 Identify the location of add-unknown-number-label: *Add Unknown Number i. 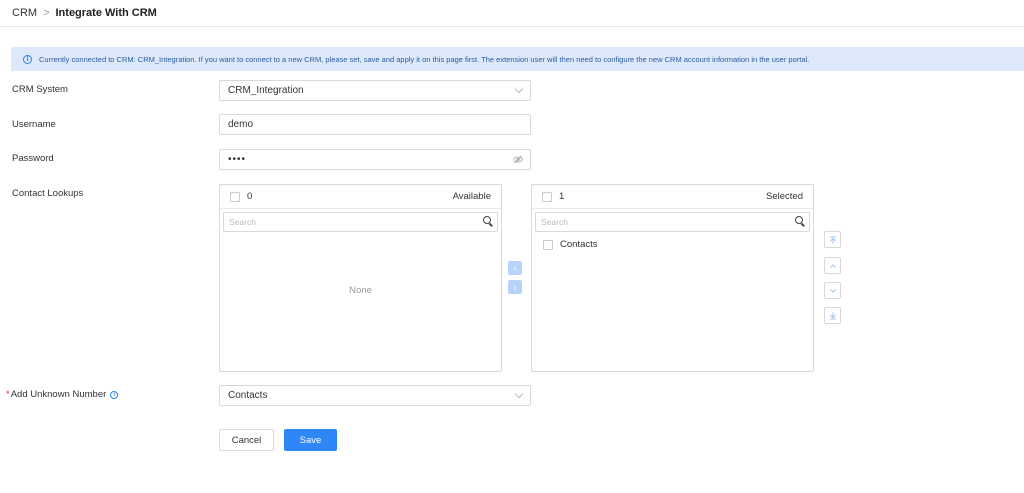
(62, 394).